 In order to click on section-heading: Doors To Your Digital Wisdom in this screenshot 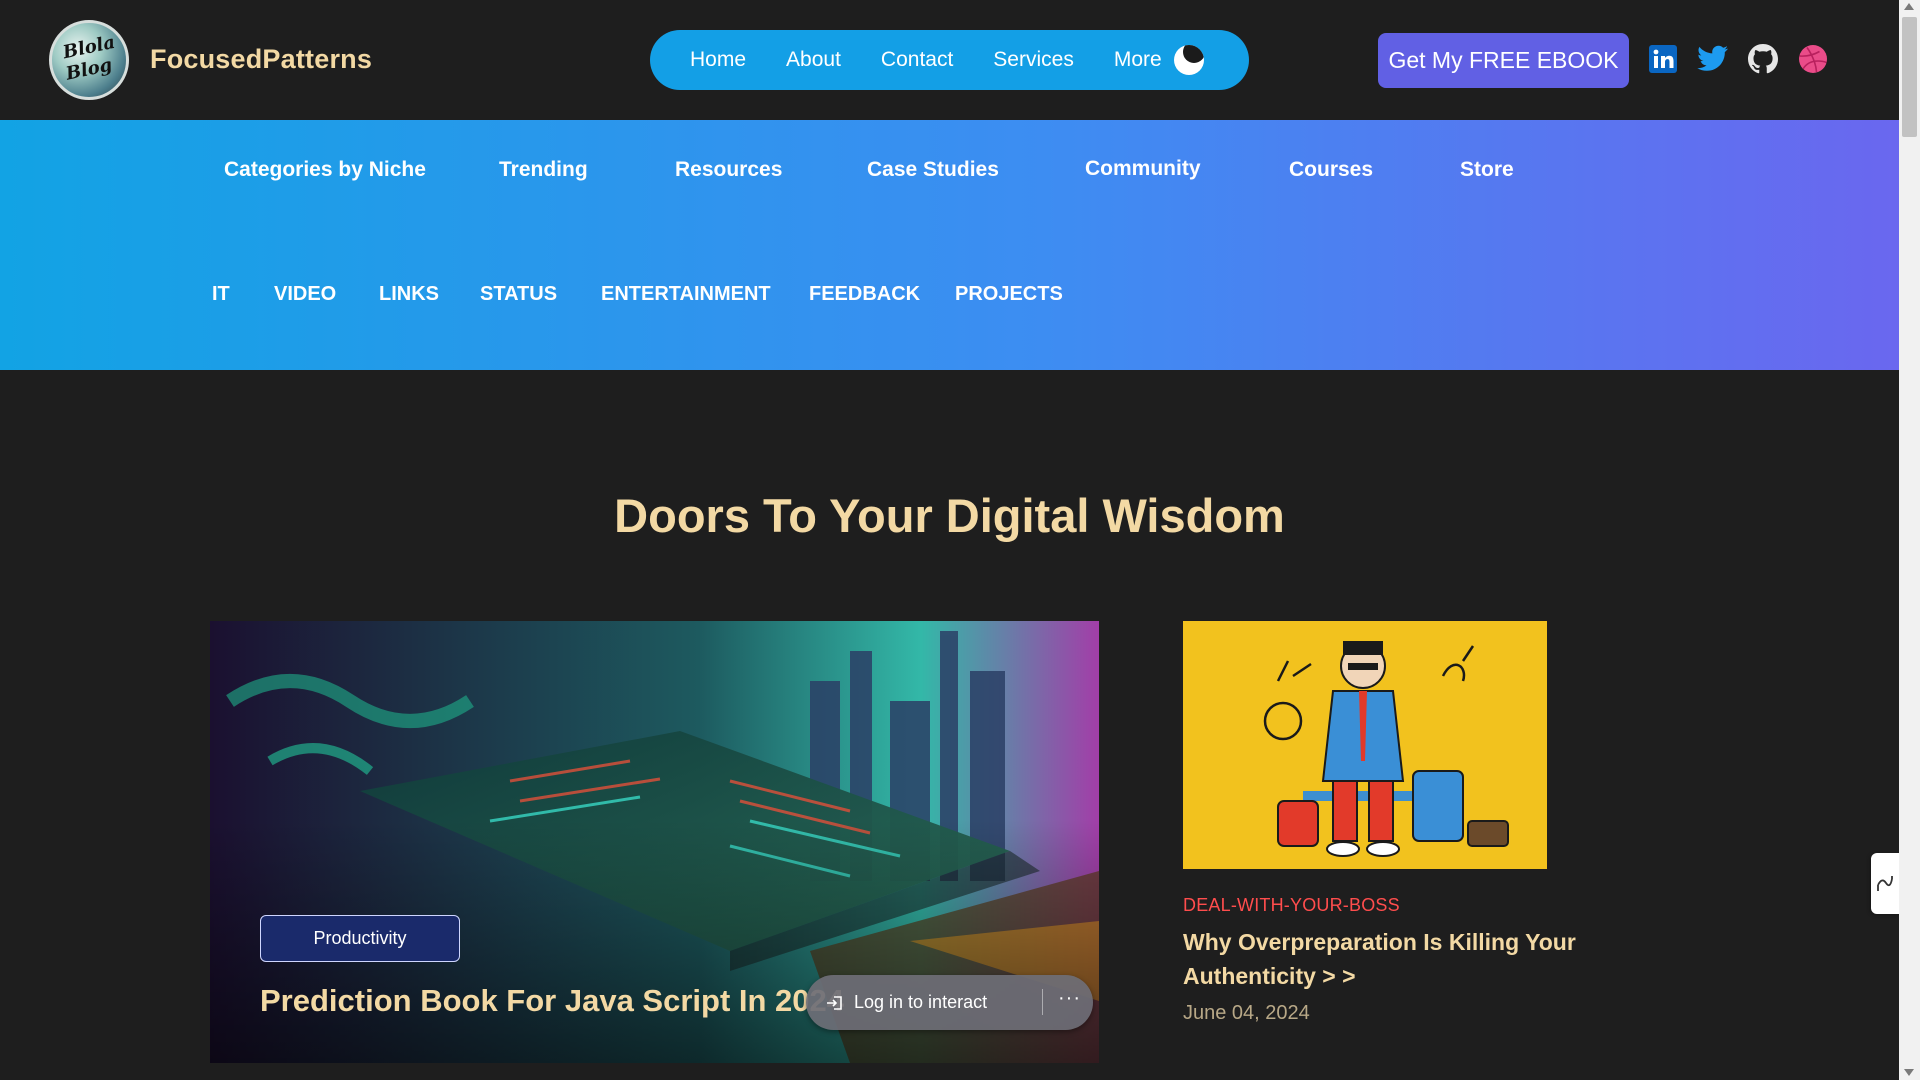, I will do `click(949, 515)`.